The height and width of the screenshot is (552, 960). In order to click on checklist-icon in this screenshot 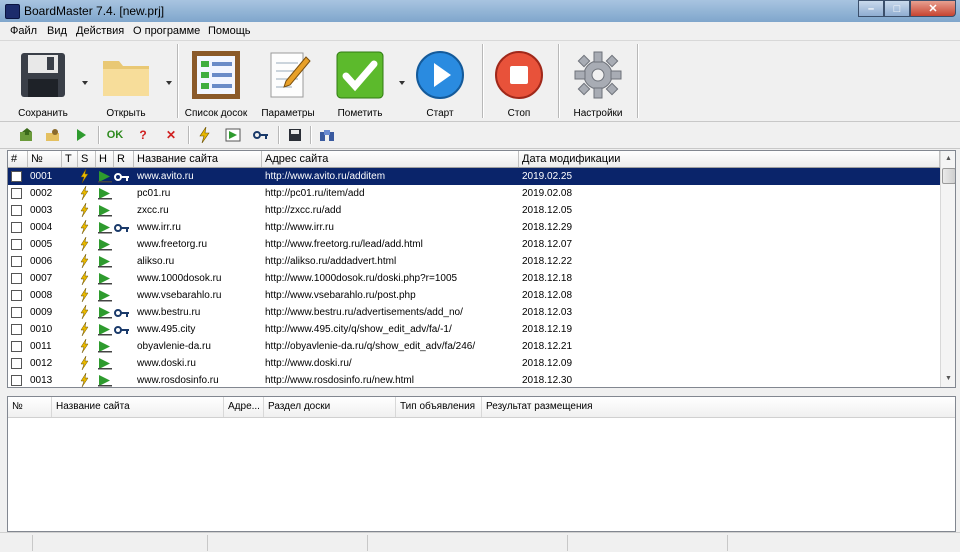, I will do `click(216, 75)`.